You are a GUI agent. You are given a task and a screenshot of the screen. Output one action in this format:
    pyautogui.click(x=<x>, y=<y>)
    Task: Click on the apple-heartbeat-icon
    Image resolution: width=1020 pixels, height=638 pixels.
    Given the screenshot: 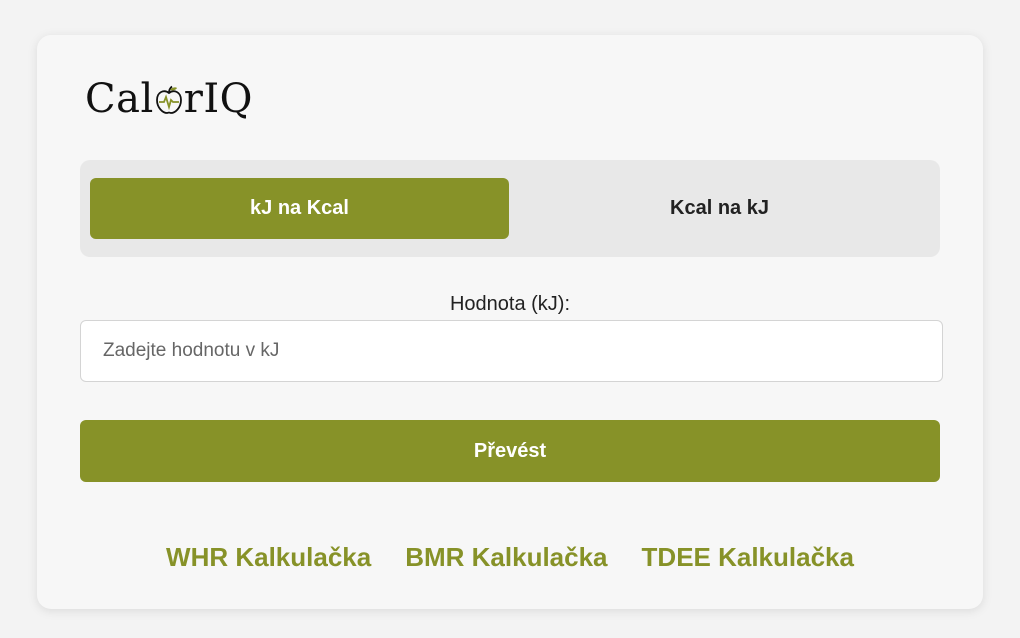 What is the action you would take?
    pyautogui.click(x=168, y=99)
    